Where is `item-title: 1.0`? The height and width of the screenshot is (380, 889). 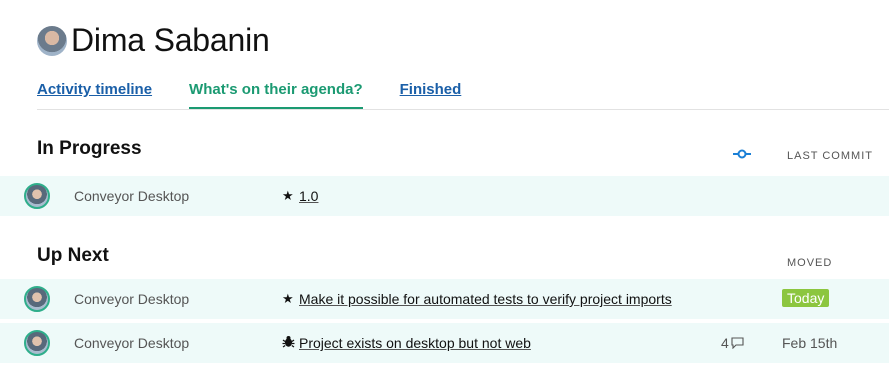 item-title: 1.0 is located at coordinates (308, 196).